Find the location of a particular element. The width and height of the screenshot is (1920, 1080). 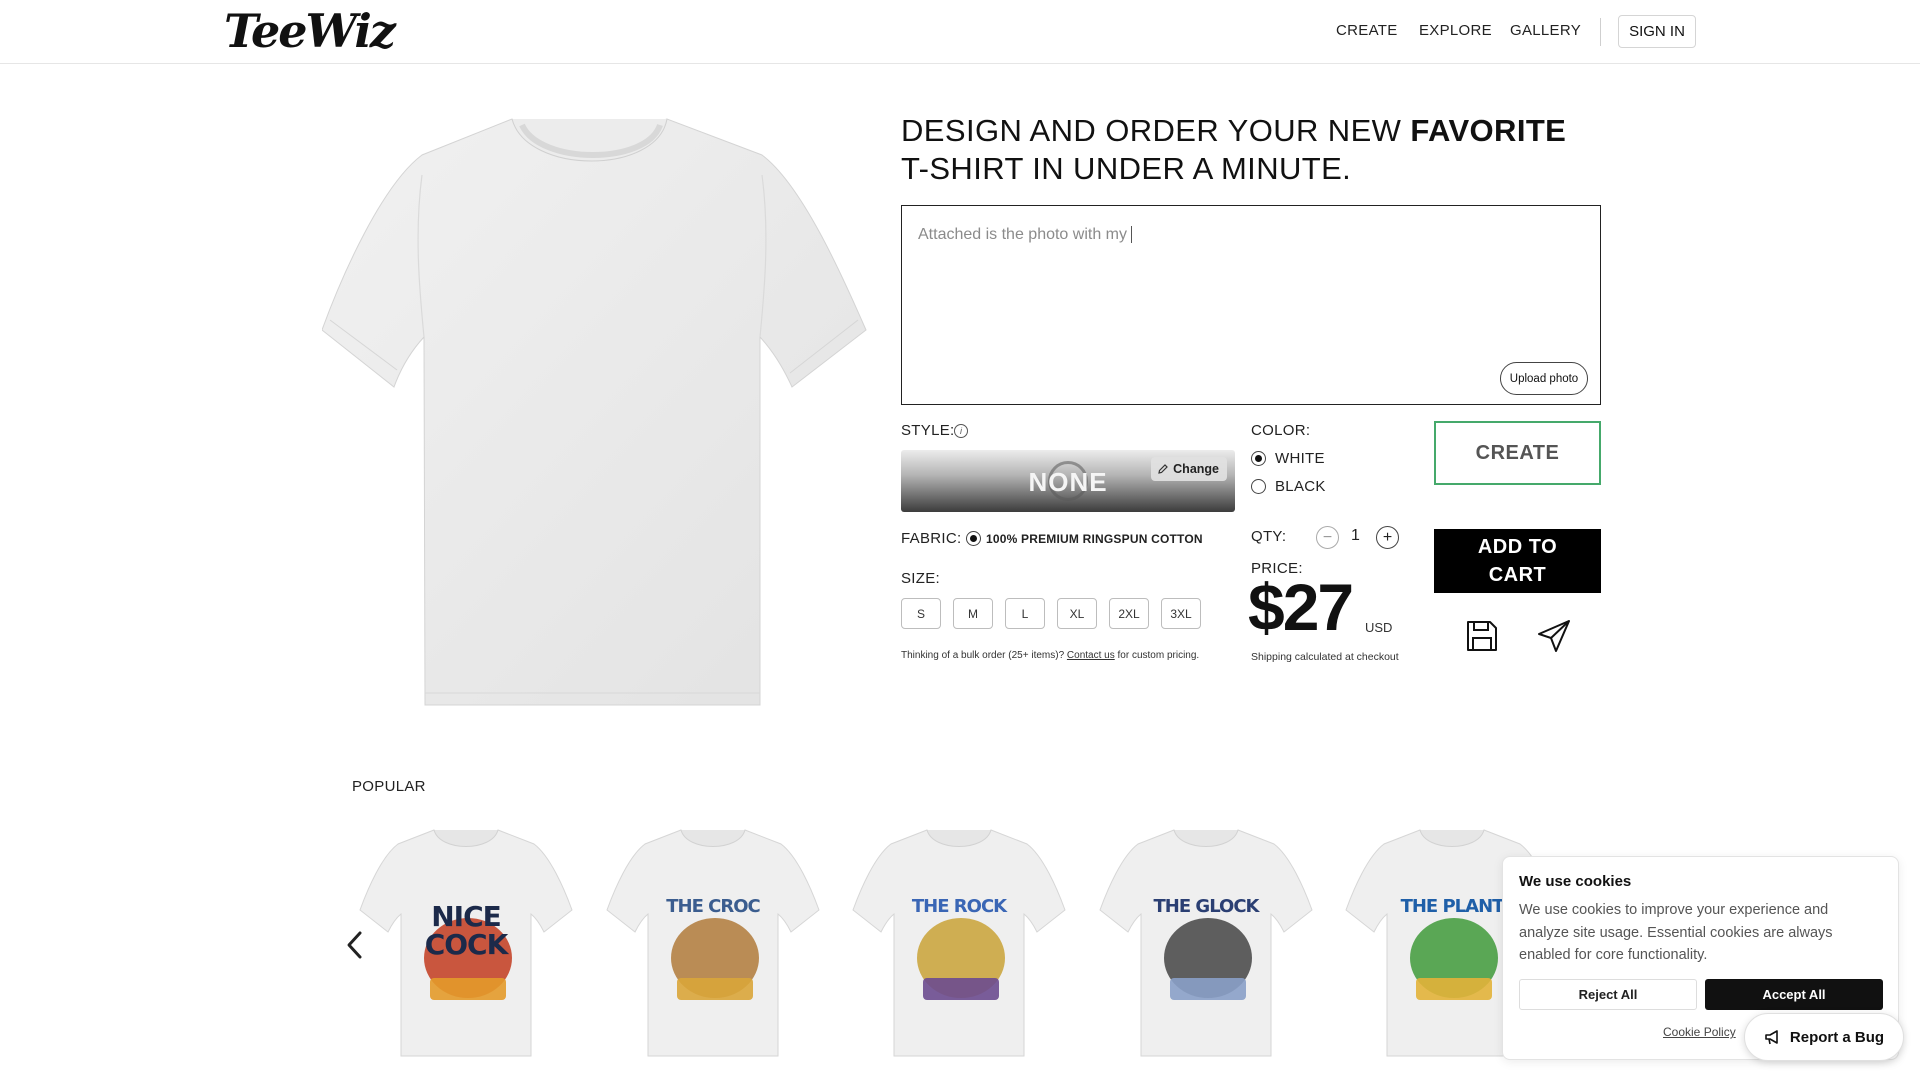

pencil-icon is located at coordinates (1163, 469).